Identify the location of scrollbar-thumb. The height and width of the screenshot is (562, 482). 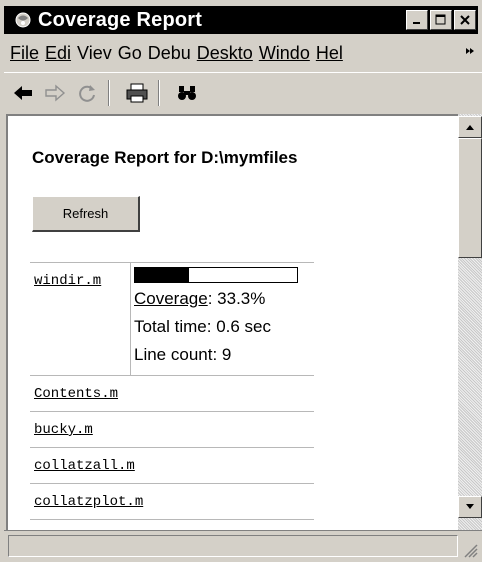
(470, 198).